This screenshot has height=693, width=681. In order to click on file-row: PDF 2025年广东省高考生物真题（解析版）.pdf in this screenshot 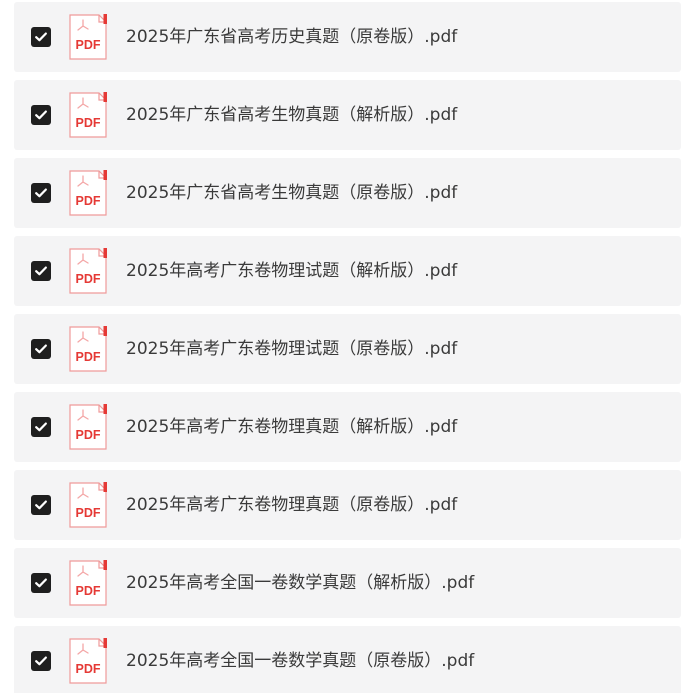, I will do `click(347, 115)`.